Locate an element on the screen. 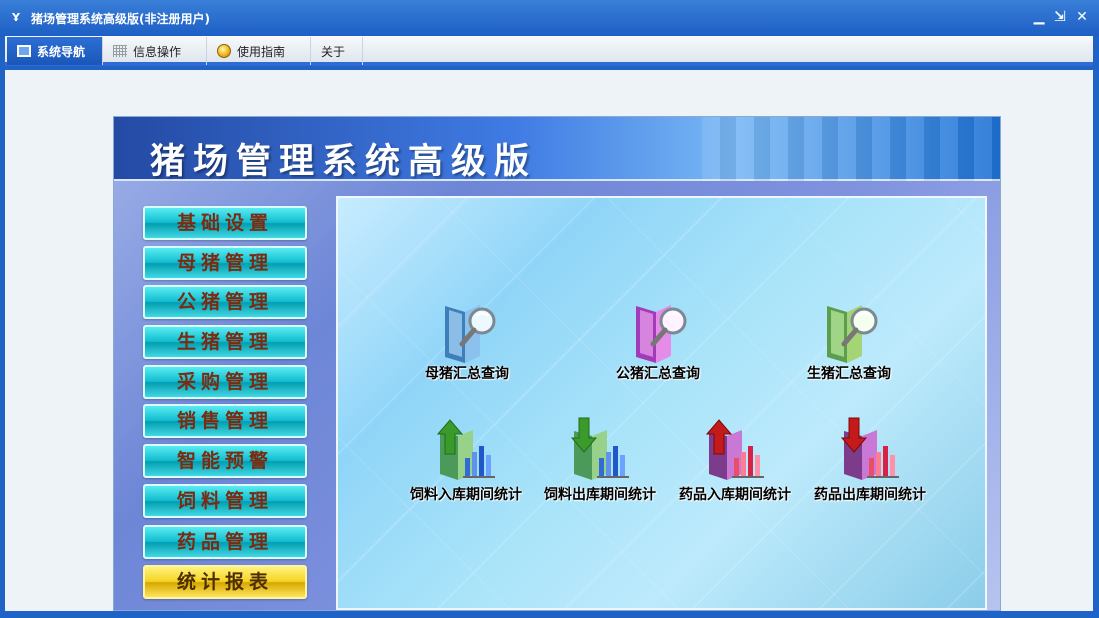 The height and width of the screenshot is (618, 1099). sidebar-item-sow-management: 母猪管理 is located at coordinates (225, 263).